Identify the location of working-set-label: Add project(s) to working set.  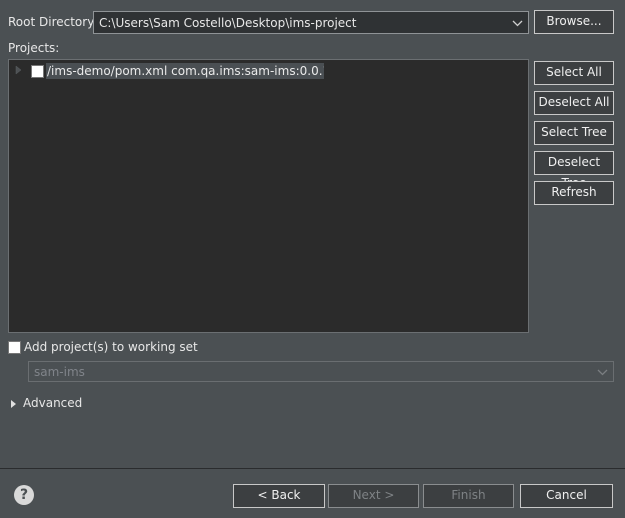
(111, 347).